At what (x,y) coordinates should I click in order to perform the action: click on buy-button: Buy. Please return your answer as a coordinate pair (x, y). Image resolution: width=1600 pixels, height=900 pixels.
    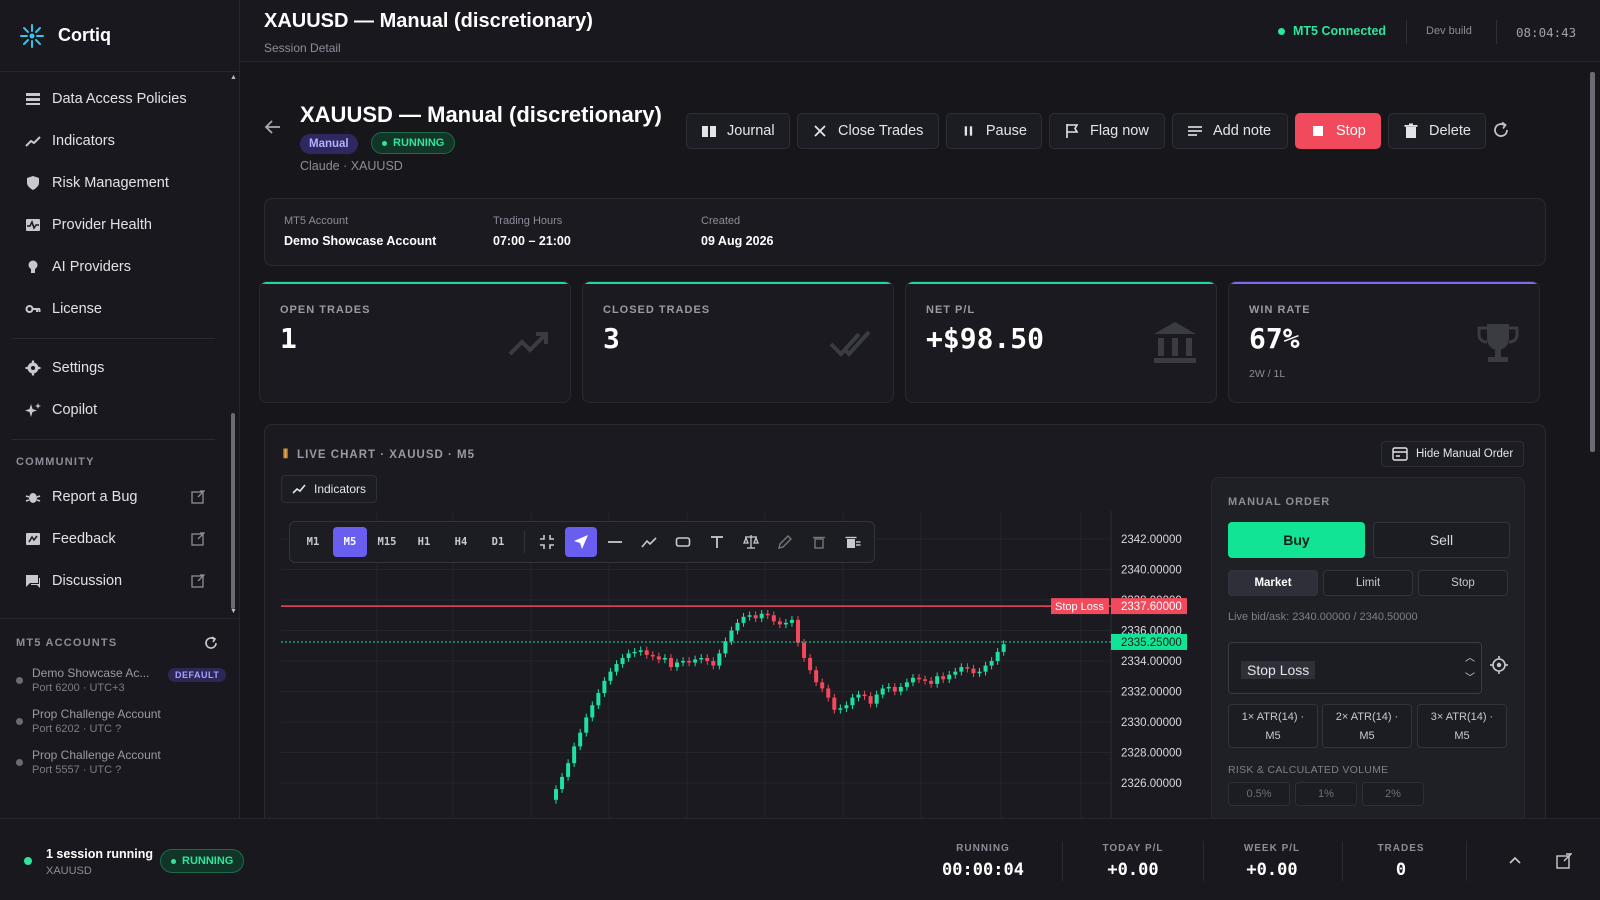
    Looking at the image, I should click on (1296, 540).